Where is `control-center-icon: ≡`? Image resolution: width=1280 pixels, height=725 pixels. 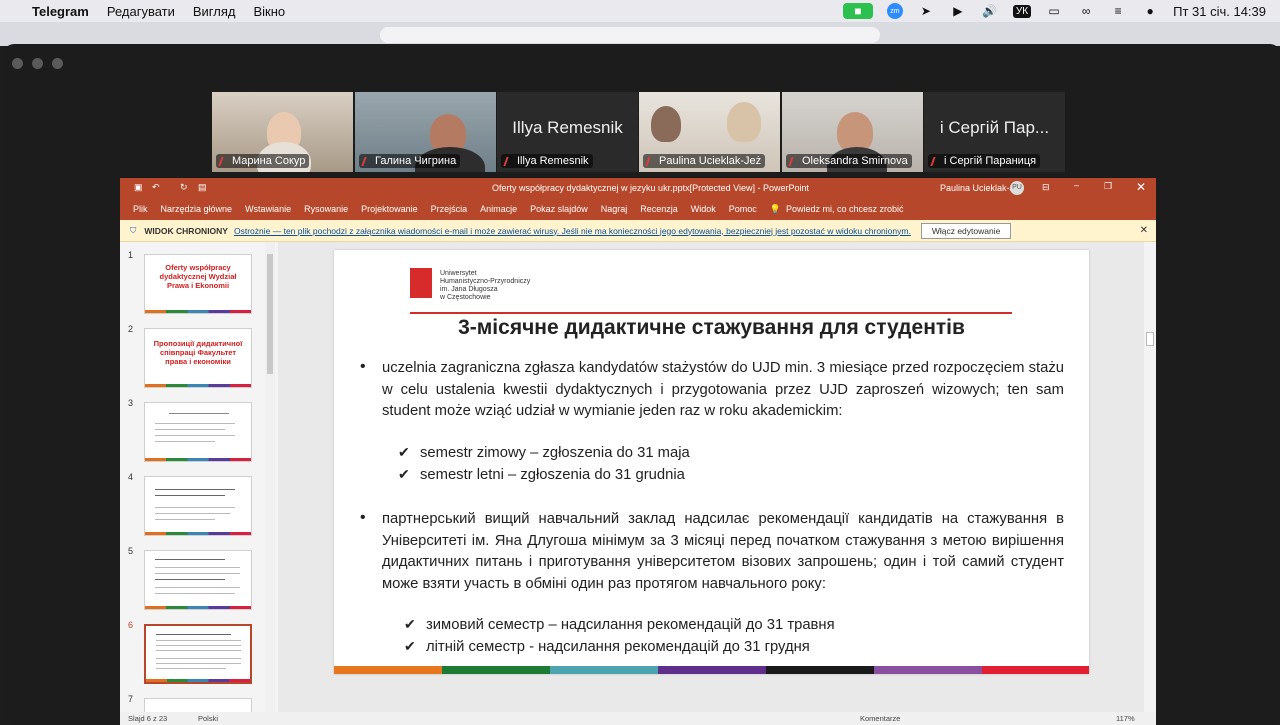 control-center-icon: ≡ is located at coordinates (1118, 11).